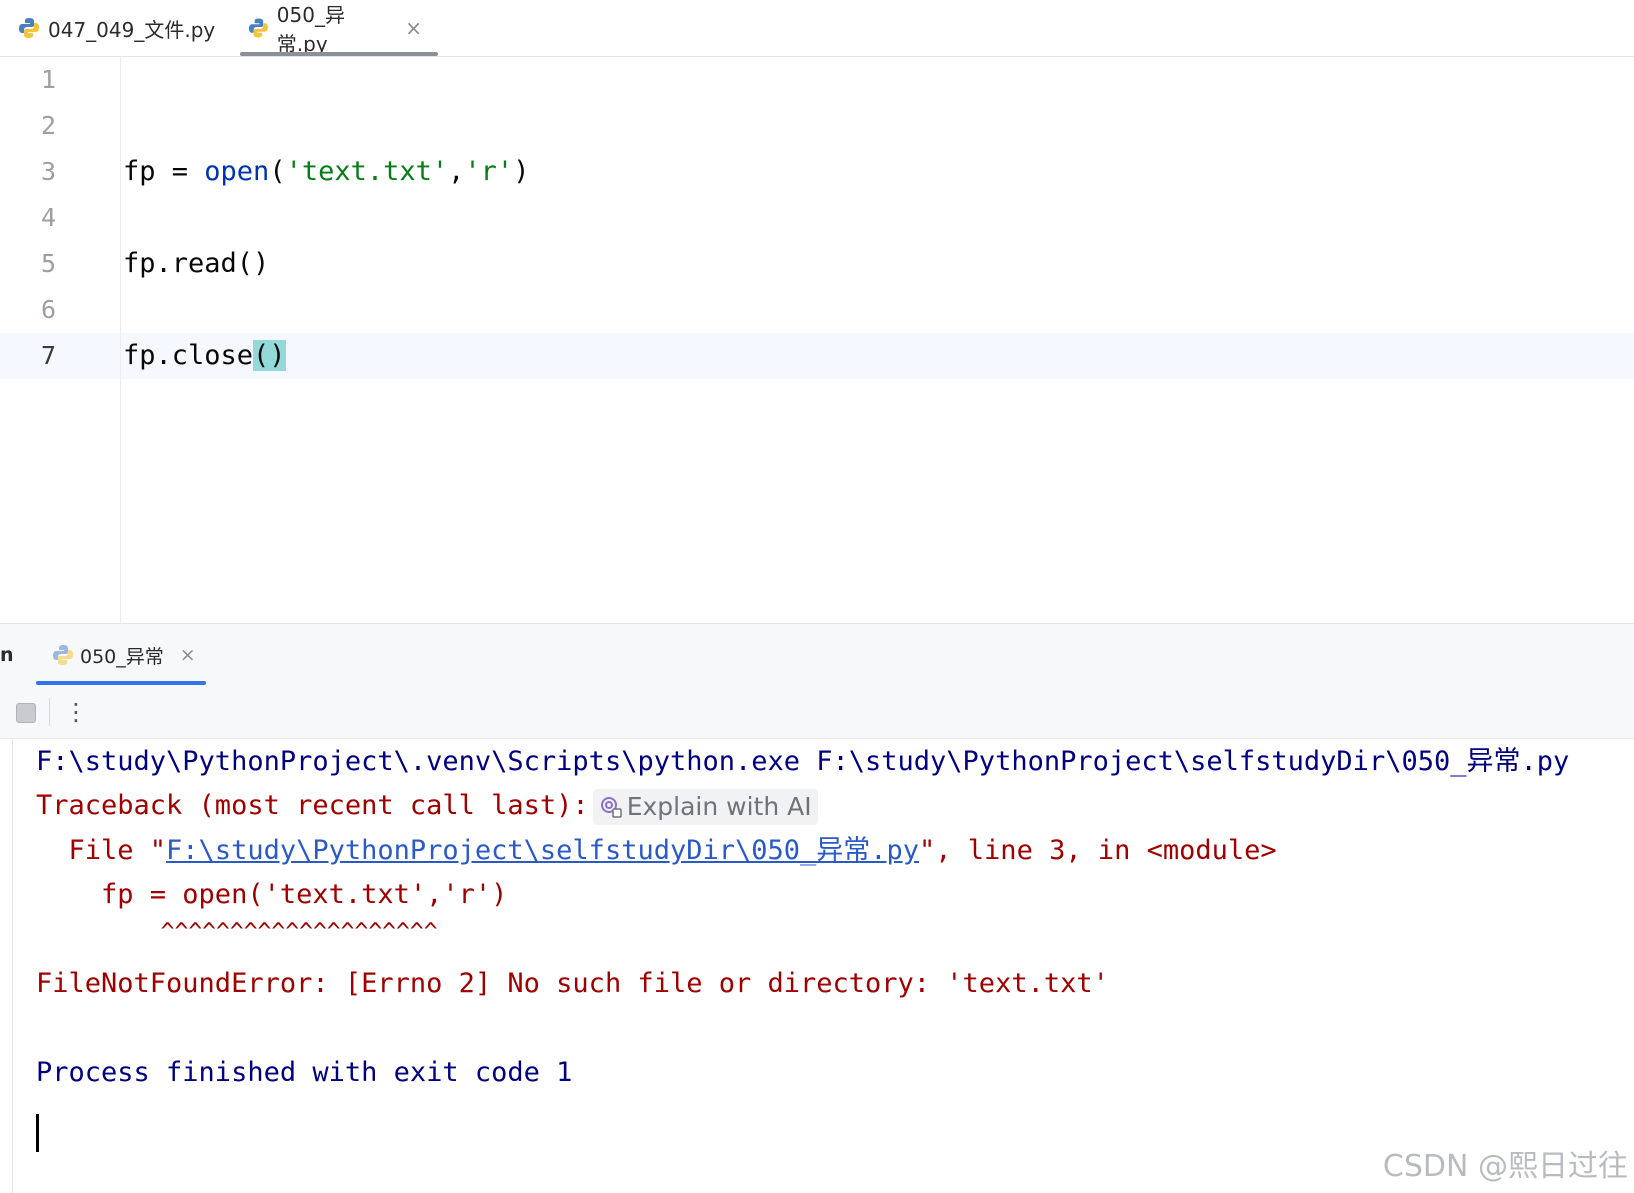 Image resolution: width=1634 pixels, height=1193 pixels. What do you see at coordinates (48, 217) in the screenshot?
I see `line-number: 4` at bounding box center [48, 217].